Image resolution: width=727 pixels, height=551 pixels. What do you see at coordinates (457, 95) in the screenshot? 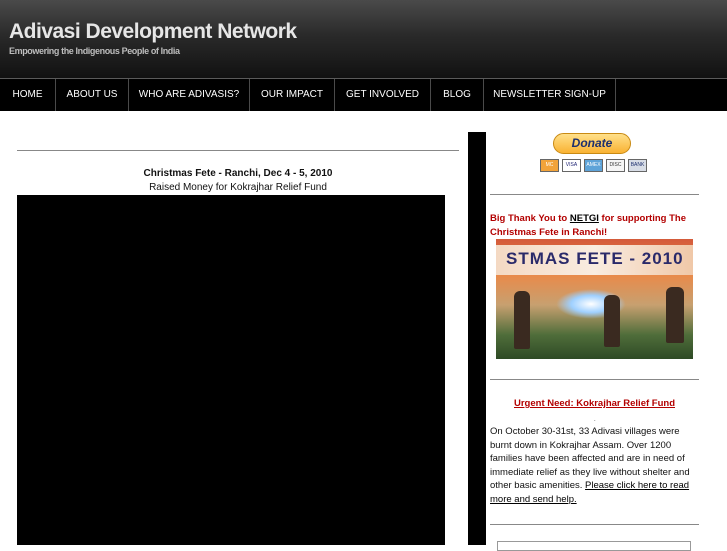
I see `nav-item-blog: BLOG` at bounding box center [457, 95].